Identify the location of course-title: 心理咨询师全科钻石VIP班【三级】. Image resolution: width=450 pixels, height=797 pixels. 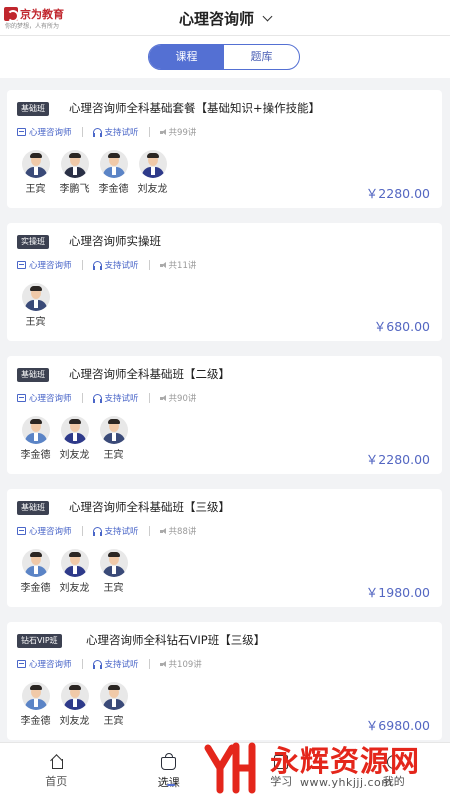
(175, 640).